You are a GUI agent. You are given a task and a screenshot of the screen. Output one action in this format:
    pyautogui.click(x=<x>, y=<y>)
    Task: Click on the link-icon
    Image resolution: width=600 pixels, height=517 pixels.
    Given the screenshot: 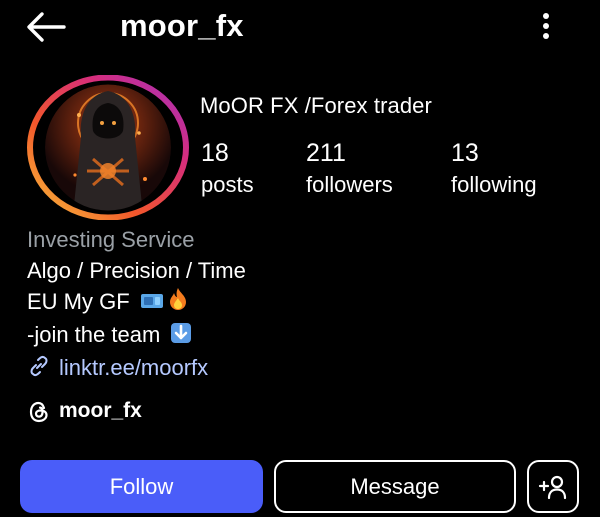 What is the action you would take?
    pyautogui.click(x=39, y=370)
    